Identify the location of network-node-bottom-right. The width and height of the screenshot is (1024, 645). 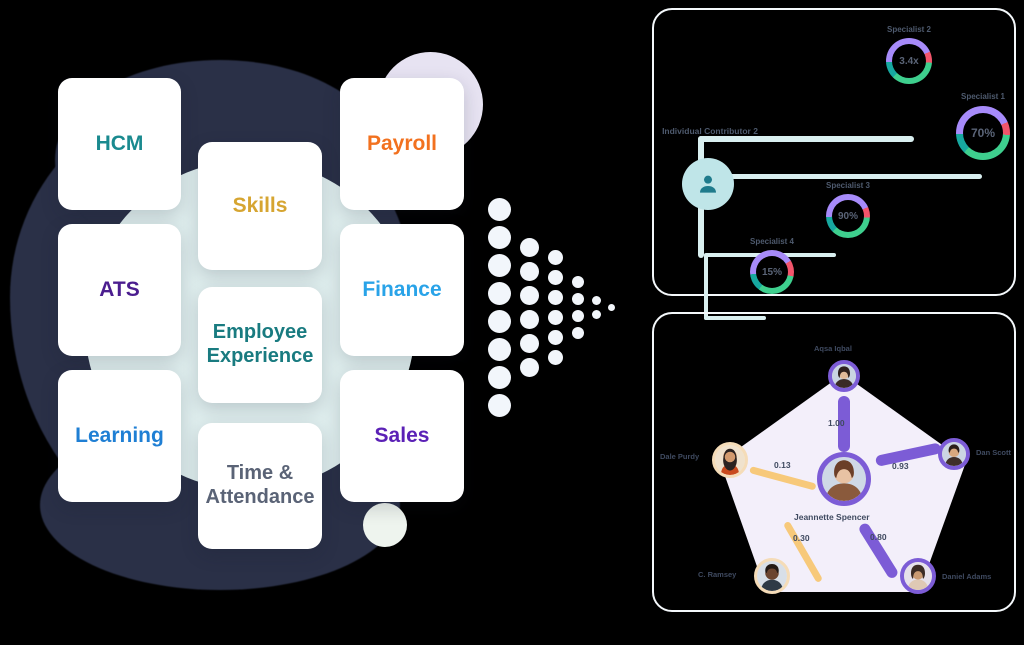
(918, 576).